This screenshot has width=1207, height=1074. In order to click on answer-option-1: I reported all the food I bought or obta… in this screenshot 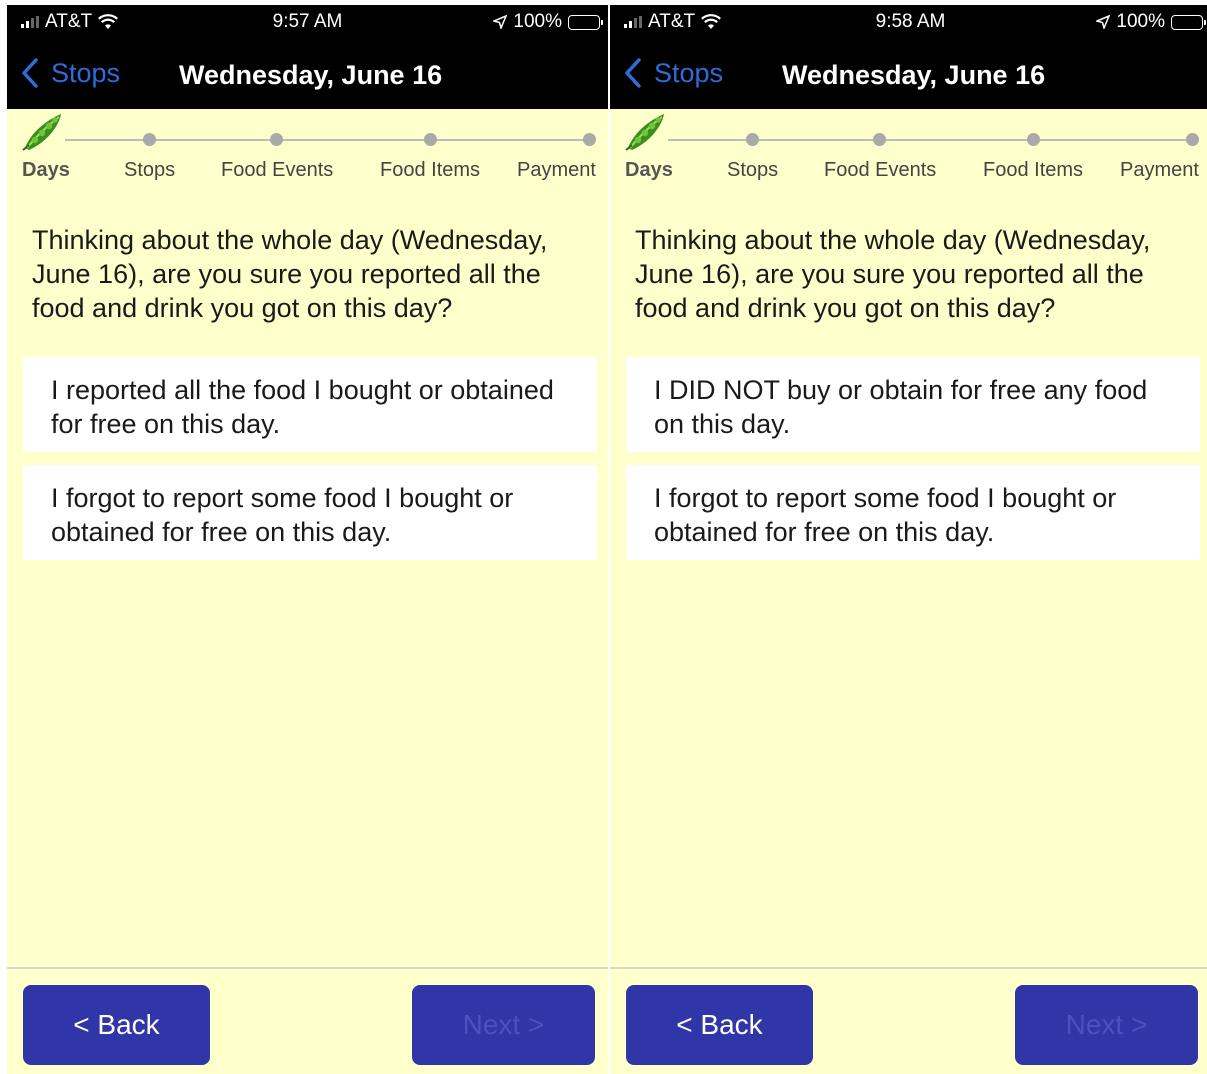, I will do `click(310, 404)`.